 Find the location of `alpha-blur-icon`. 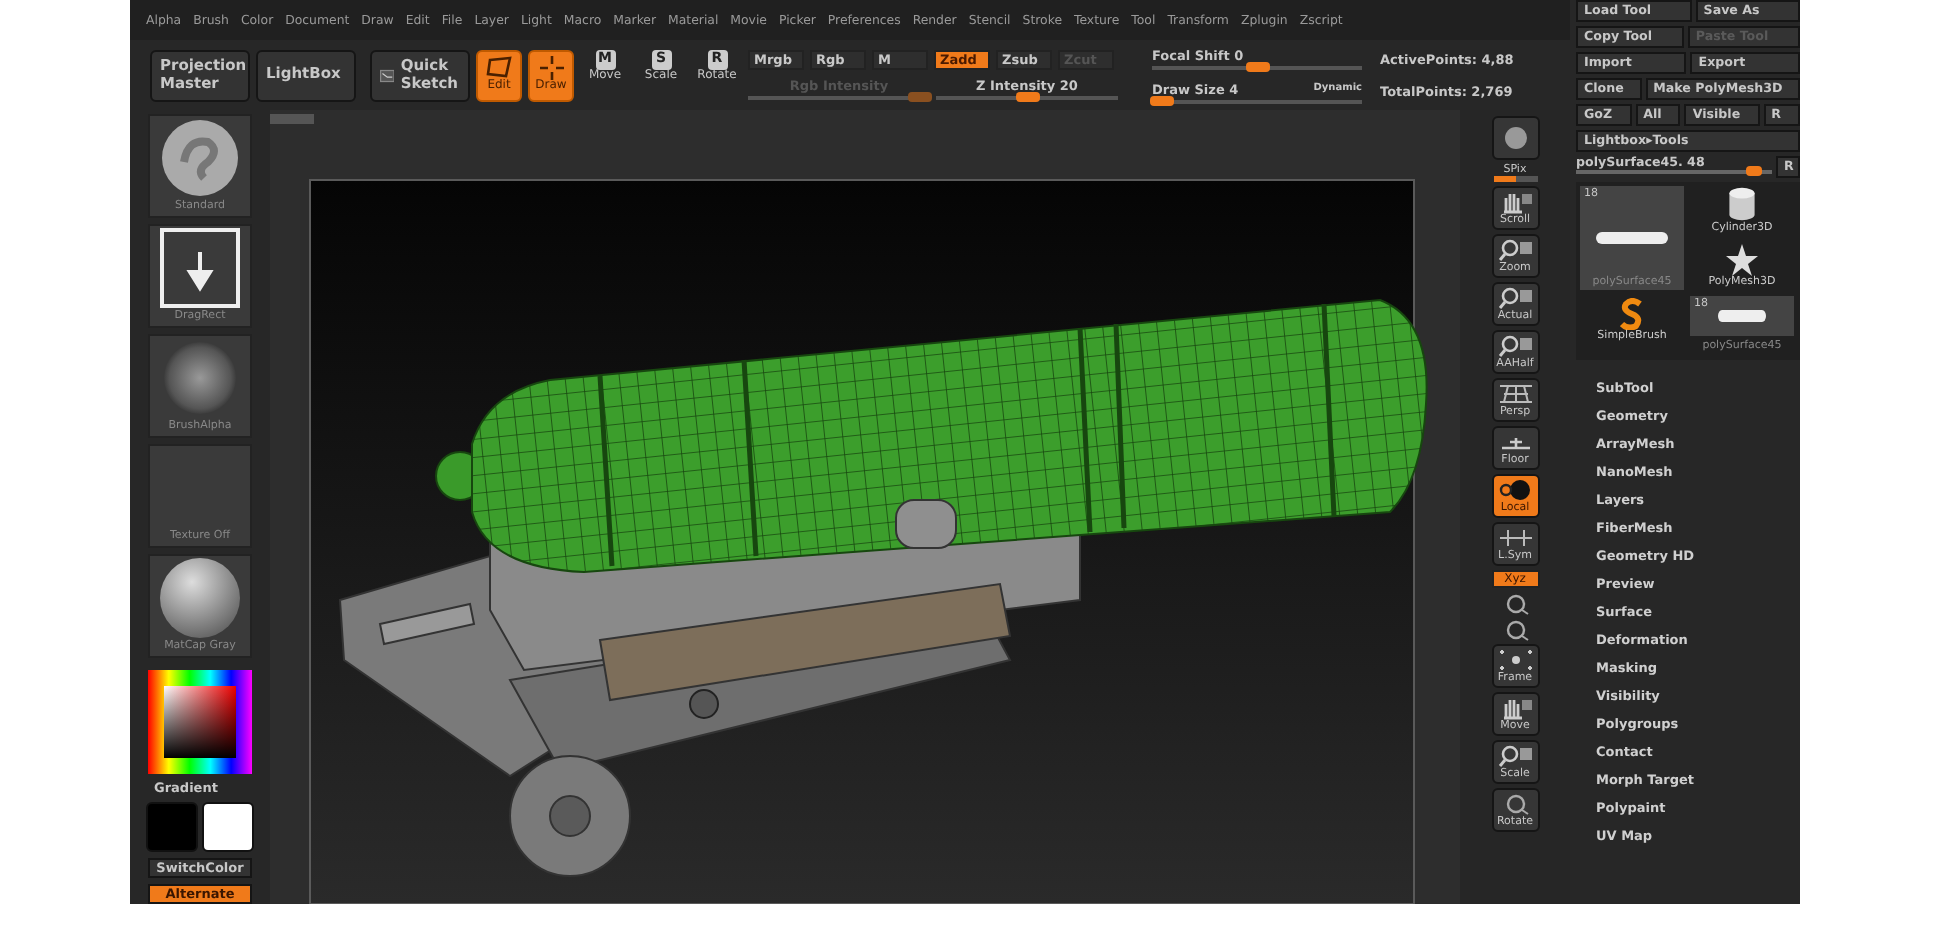

alpha-blur-icon is located at coordinates (200, 378).